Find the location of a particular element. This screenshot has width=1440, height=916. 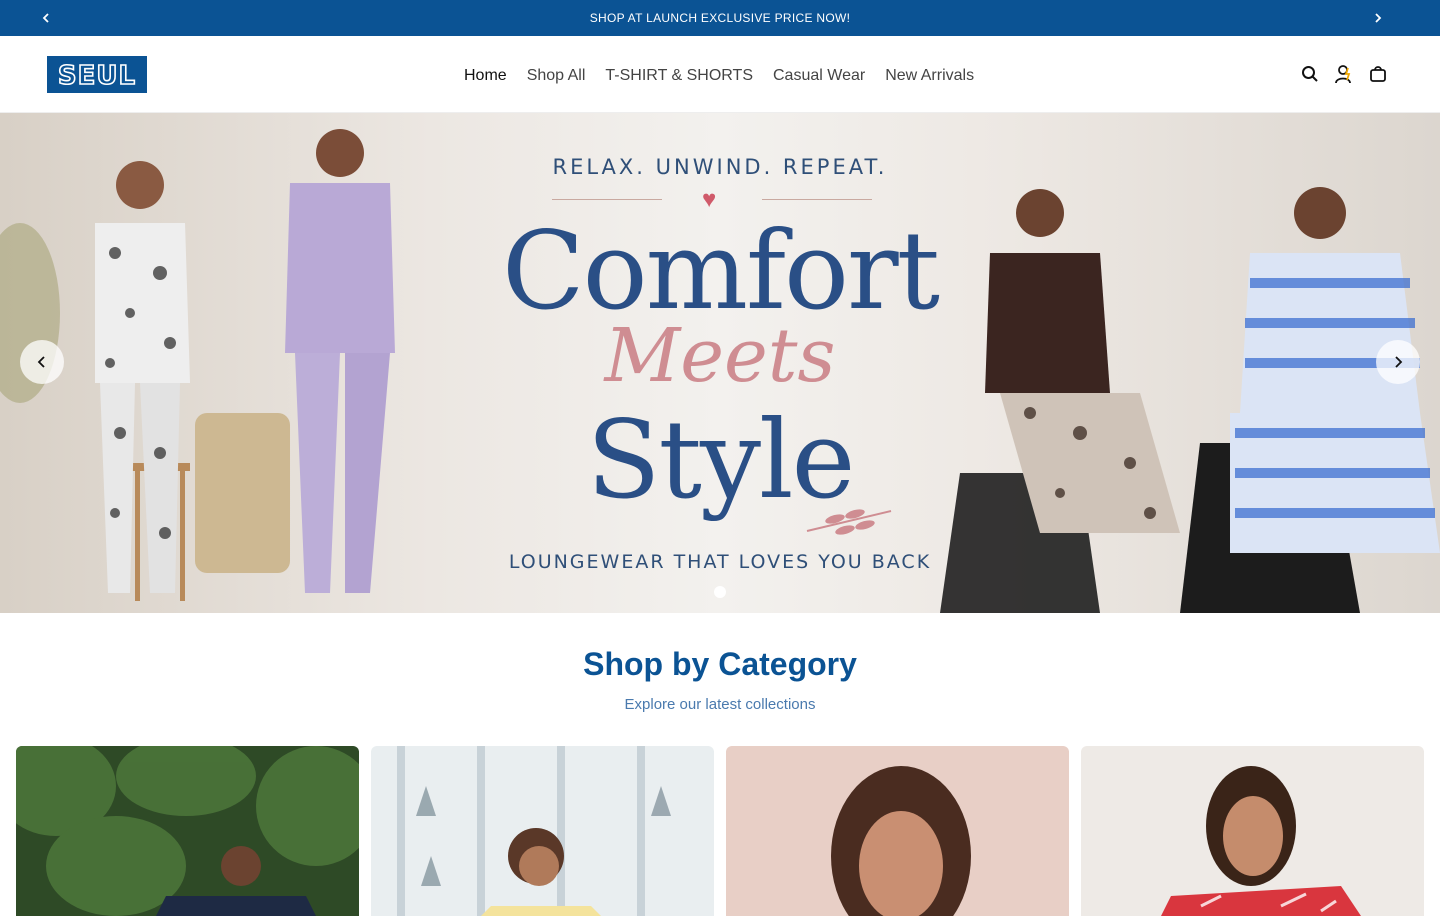

nav-new-arrivals: New Arrivals is located at coordinates (929, 76).